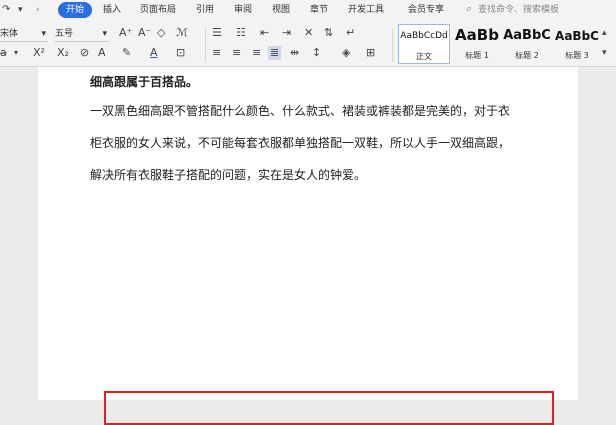  Describe the element at coordinates (38, 10) in the screenshot. I see `chevron-left-icon: ‹` at that location.